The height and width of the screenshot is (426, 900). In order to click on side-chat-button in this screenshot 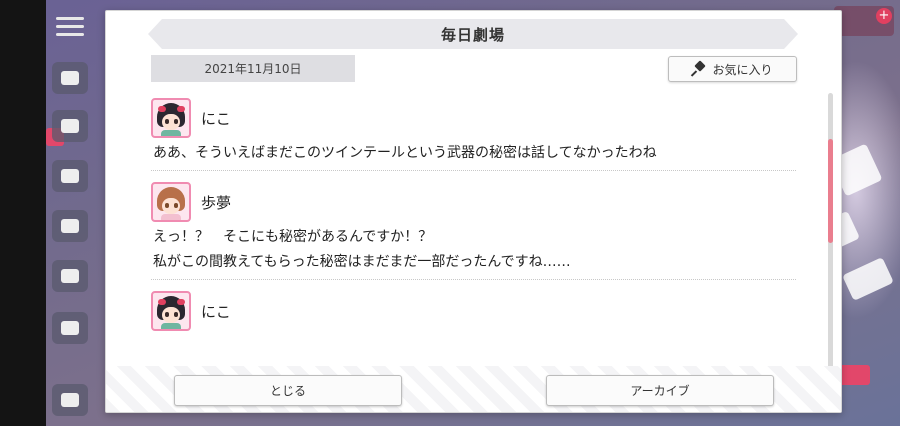, I will do `click(70, 78)`.